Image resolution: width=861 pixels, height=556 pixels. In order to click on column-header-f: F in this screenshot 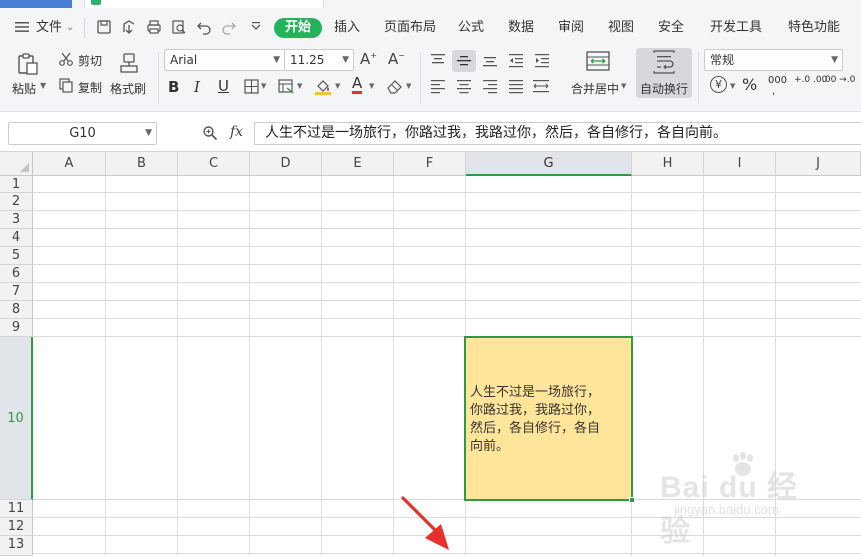, I will do `click(430, 164)`.